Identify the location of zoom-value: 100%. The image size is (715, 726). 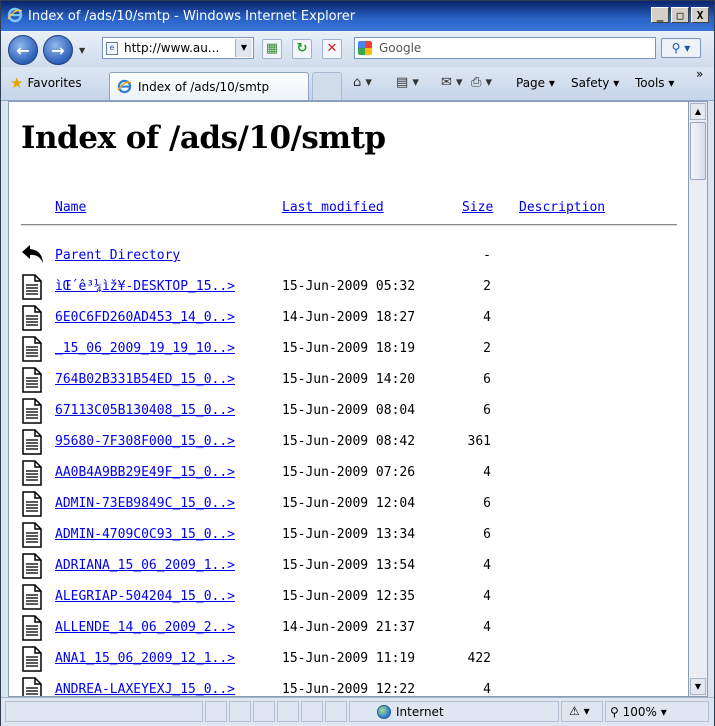
(639, 712).